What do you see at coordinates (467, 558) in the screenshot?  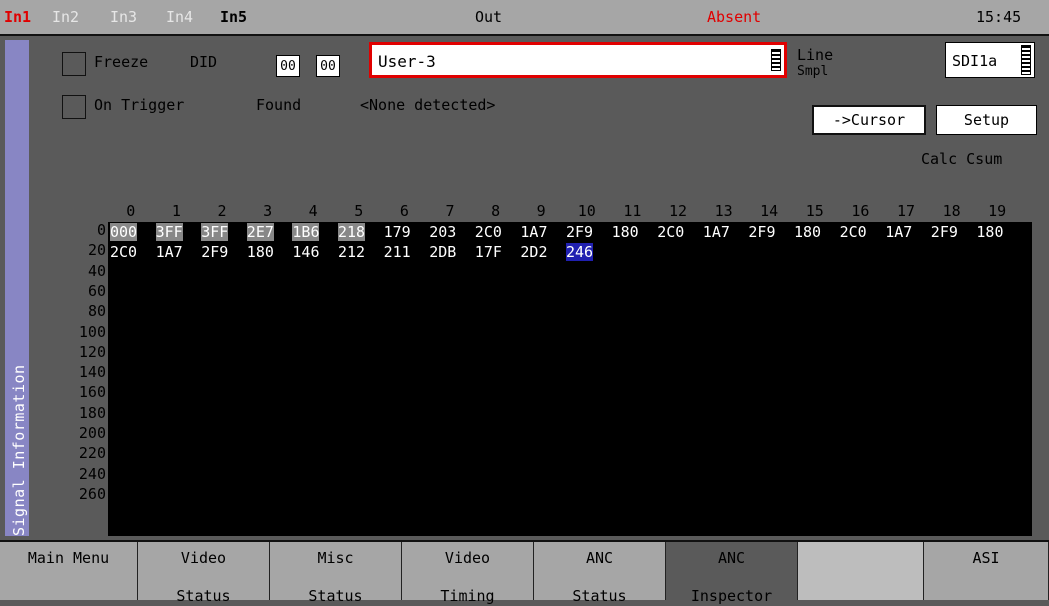 I see `menu-item-label: Video` at bounding box center [467, 558].